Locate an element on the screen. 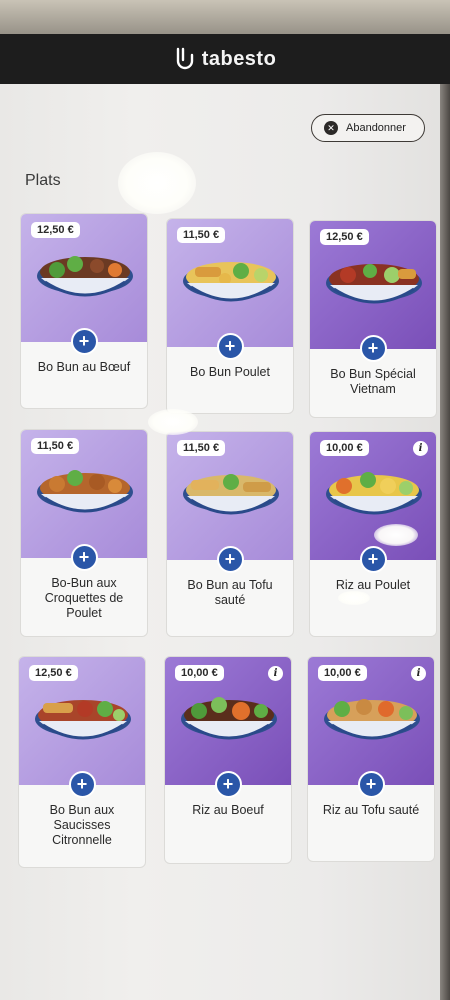 Image resolution: width=450 pixels, height=1000 pixels. product-name: Bo Bun au Tofu sauté is located at coordinates (230, 592).